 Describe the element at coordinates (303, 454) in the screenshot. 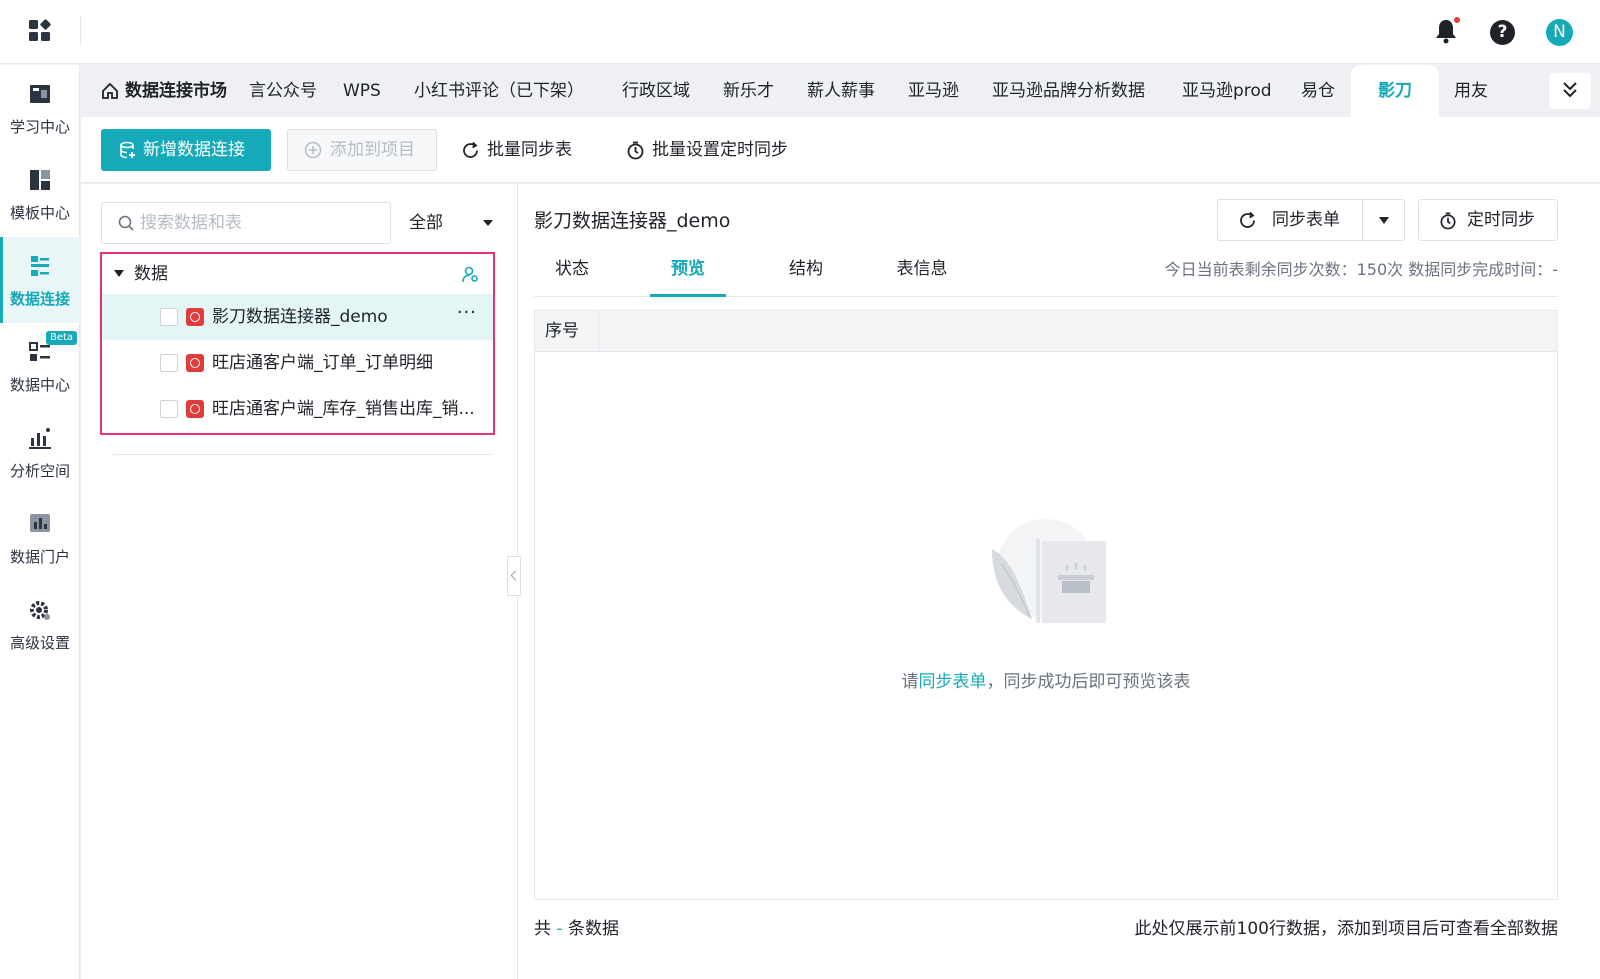

I see `tree-divider` at that location.